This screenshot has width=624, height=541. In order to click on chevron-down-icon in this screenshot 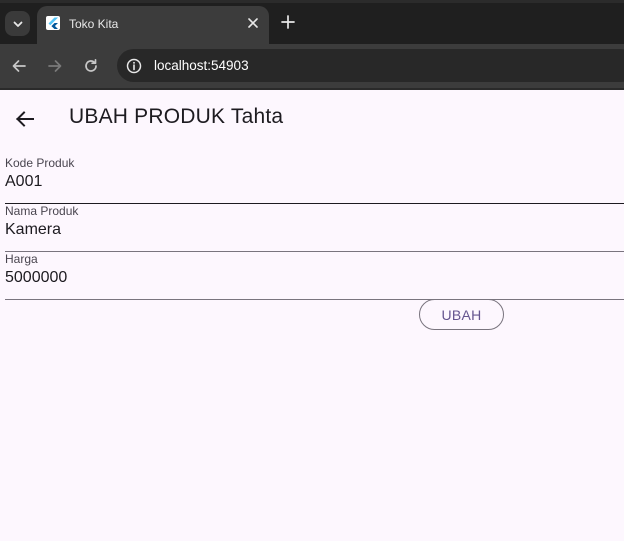, I will do `click(17, 24)`.